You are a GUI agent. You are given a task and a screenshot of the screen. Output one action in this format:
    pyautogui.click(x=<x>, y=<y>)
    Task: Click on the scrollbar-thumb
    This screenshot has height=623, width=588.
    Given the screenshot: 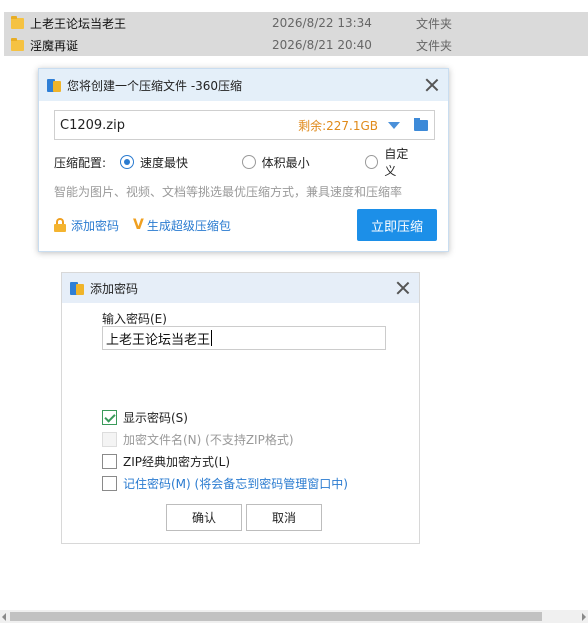 What is the action you would take?
    pyautogui.click(x=276, y=616)
    